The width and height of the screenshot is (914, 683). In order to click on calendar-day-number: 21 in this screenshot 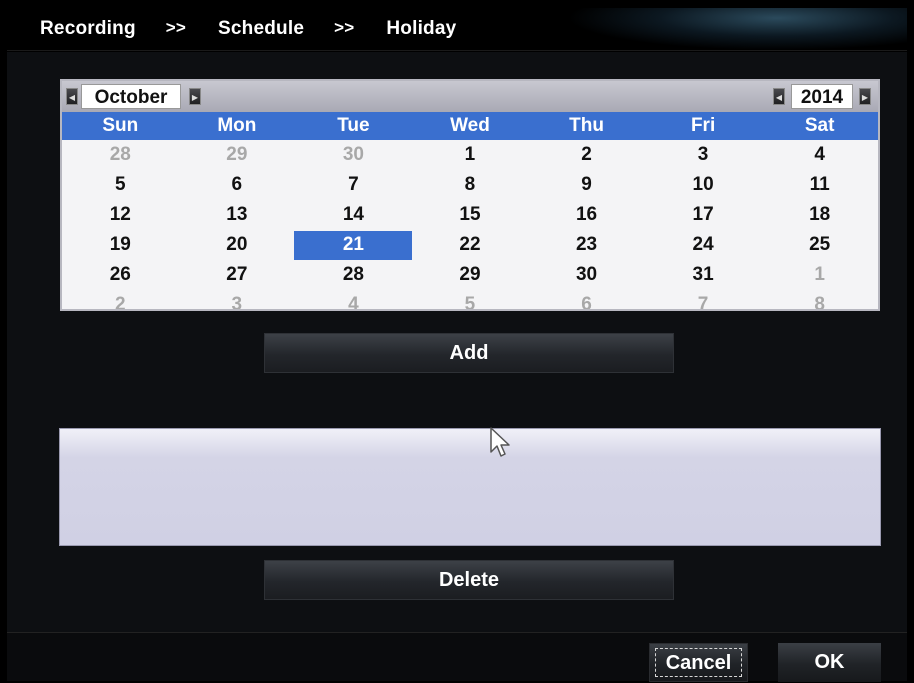, I will do `click(353, 244)`.